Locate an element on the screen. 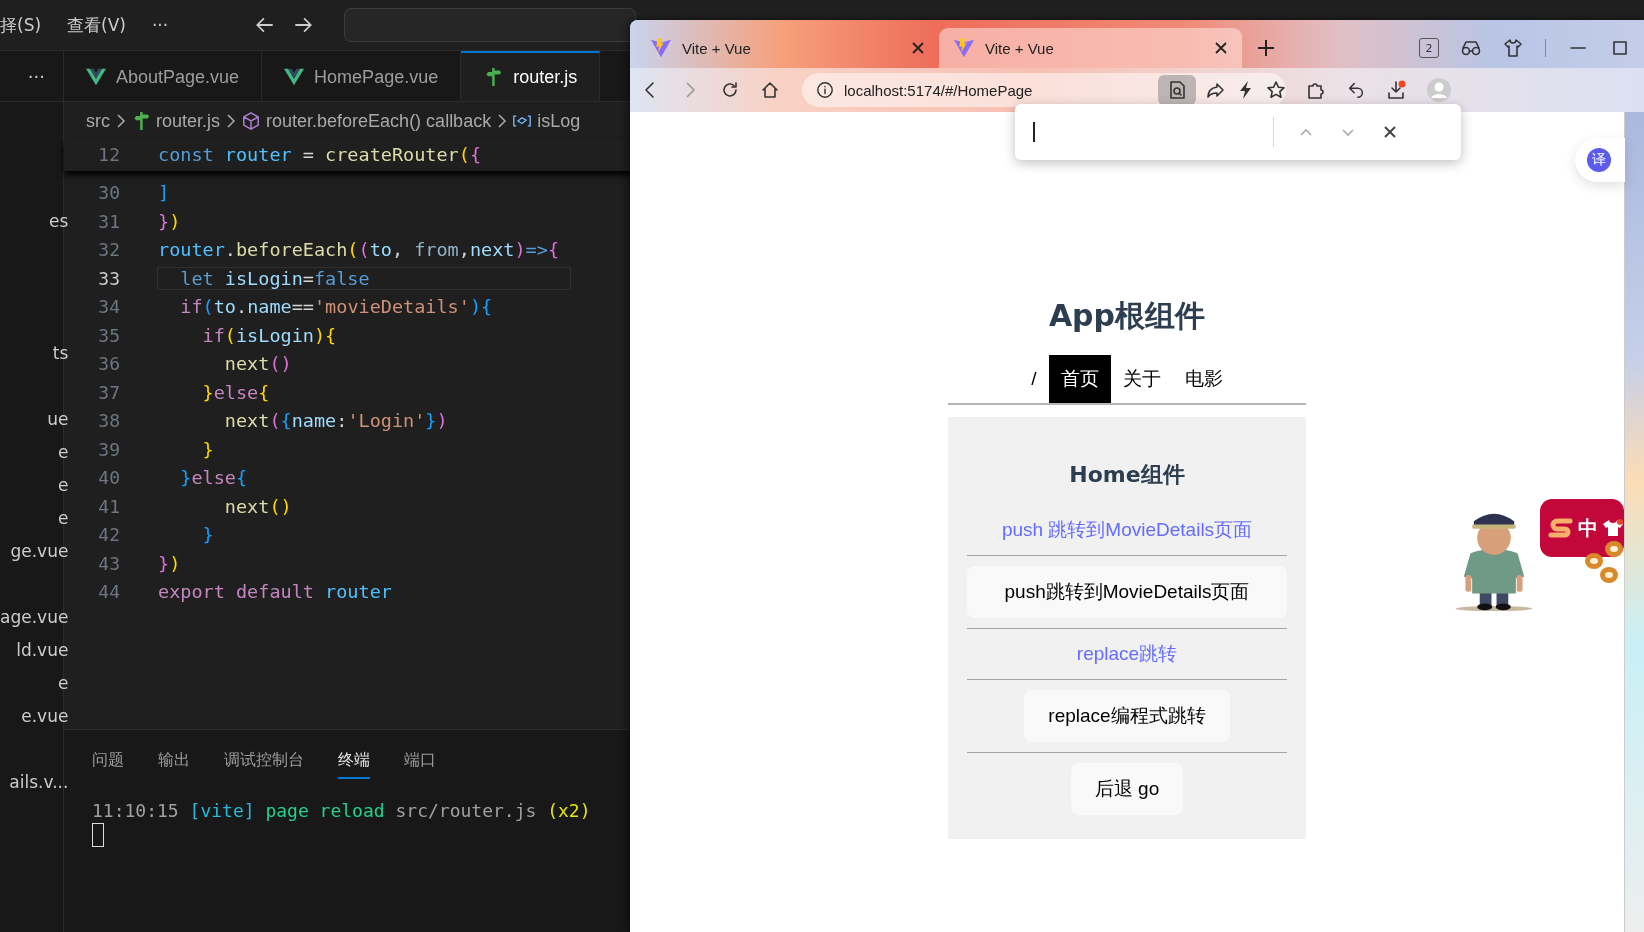 The image size is (1644, 932). line-number: 31 is located at coordinates (109, 221).